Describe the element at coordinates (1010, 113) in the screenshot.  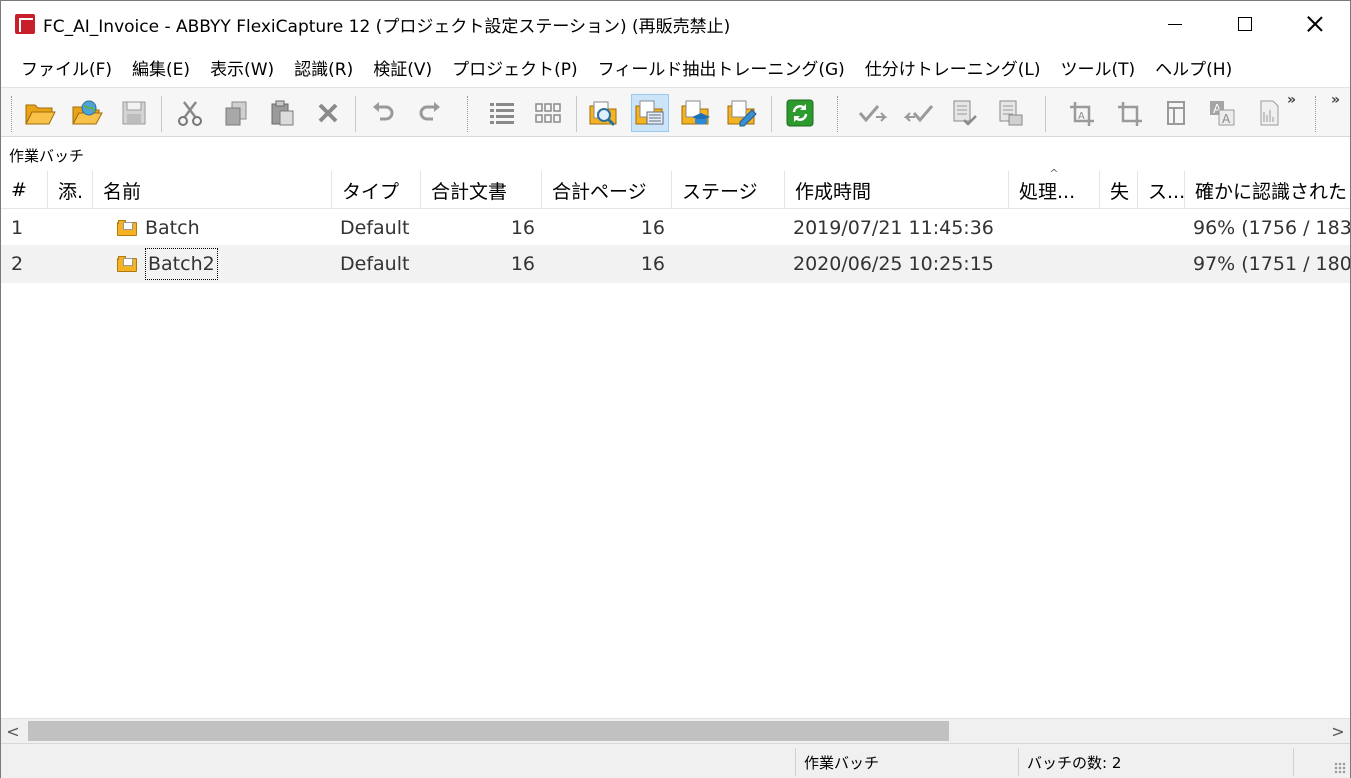
I see `document-list-button` at that location.